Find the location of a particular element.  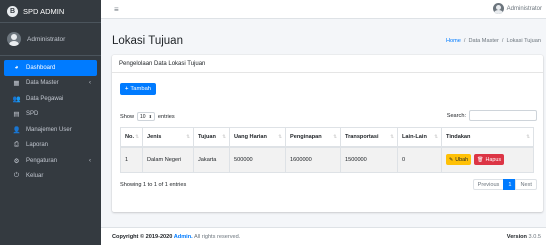

trash-icon: 🗑 is located at coordinates (480, 159).